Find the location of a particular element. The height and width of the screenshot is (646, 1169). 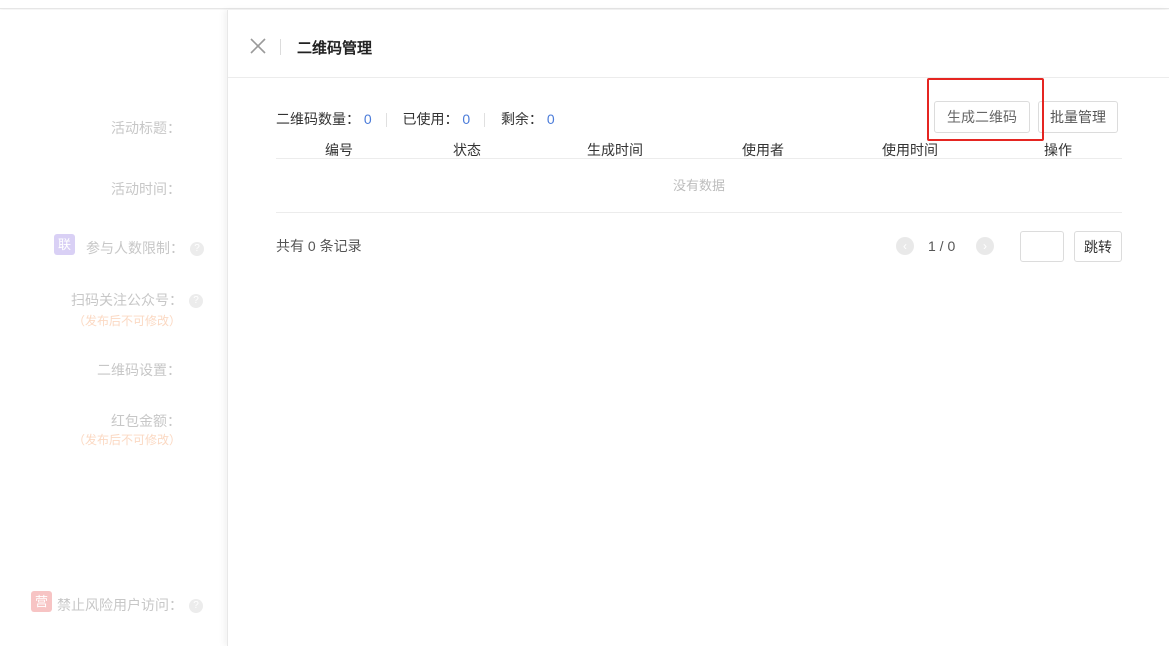

page-info: 1 / 0 is located at coordinates (942, 246).